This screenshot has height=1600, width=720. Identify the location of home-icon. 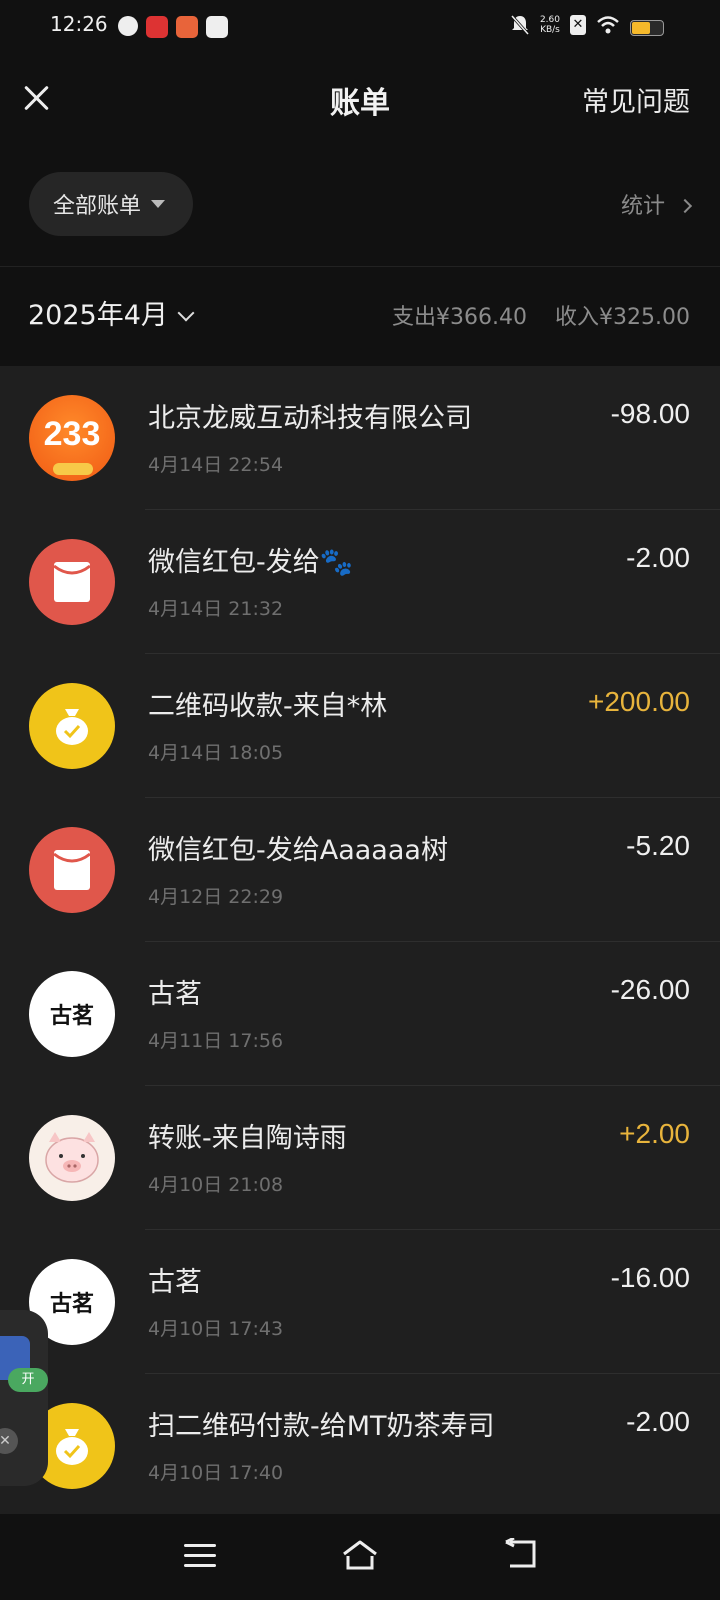
(360, 1555).